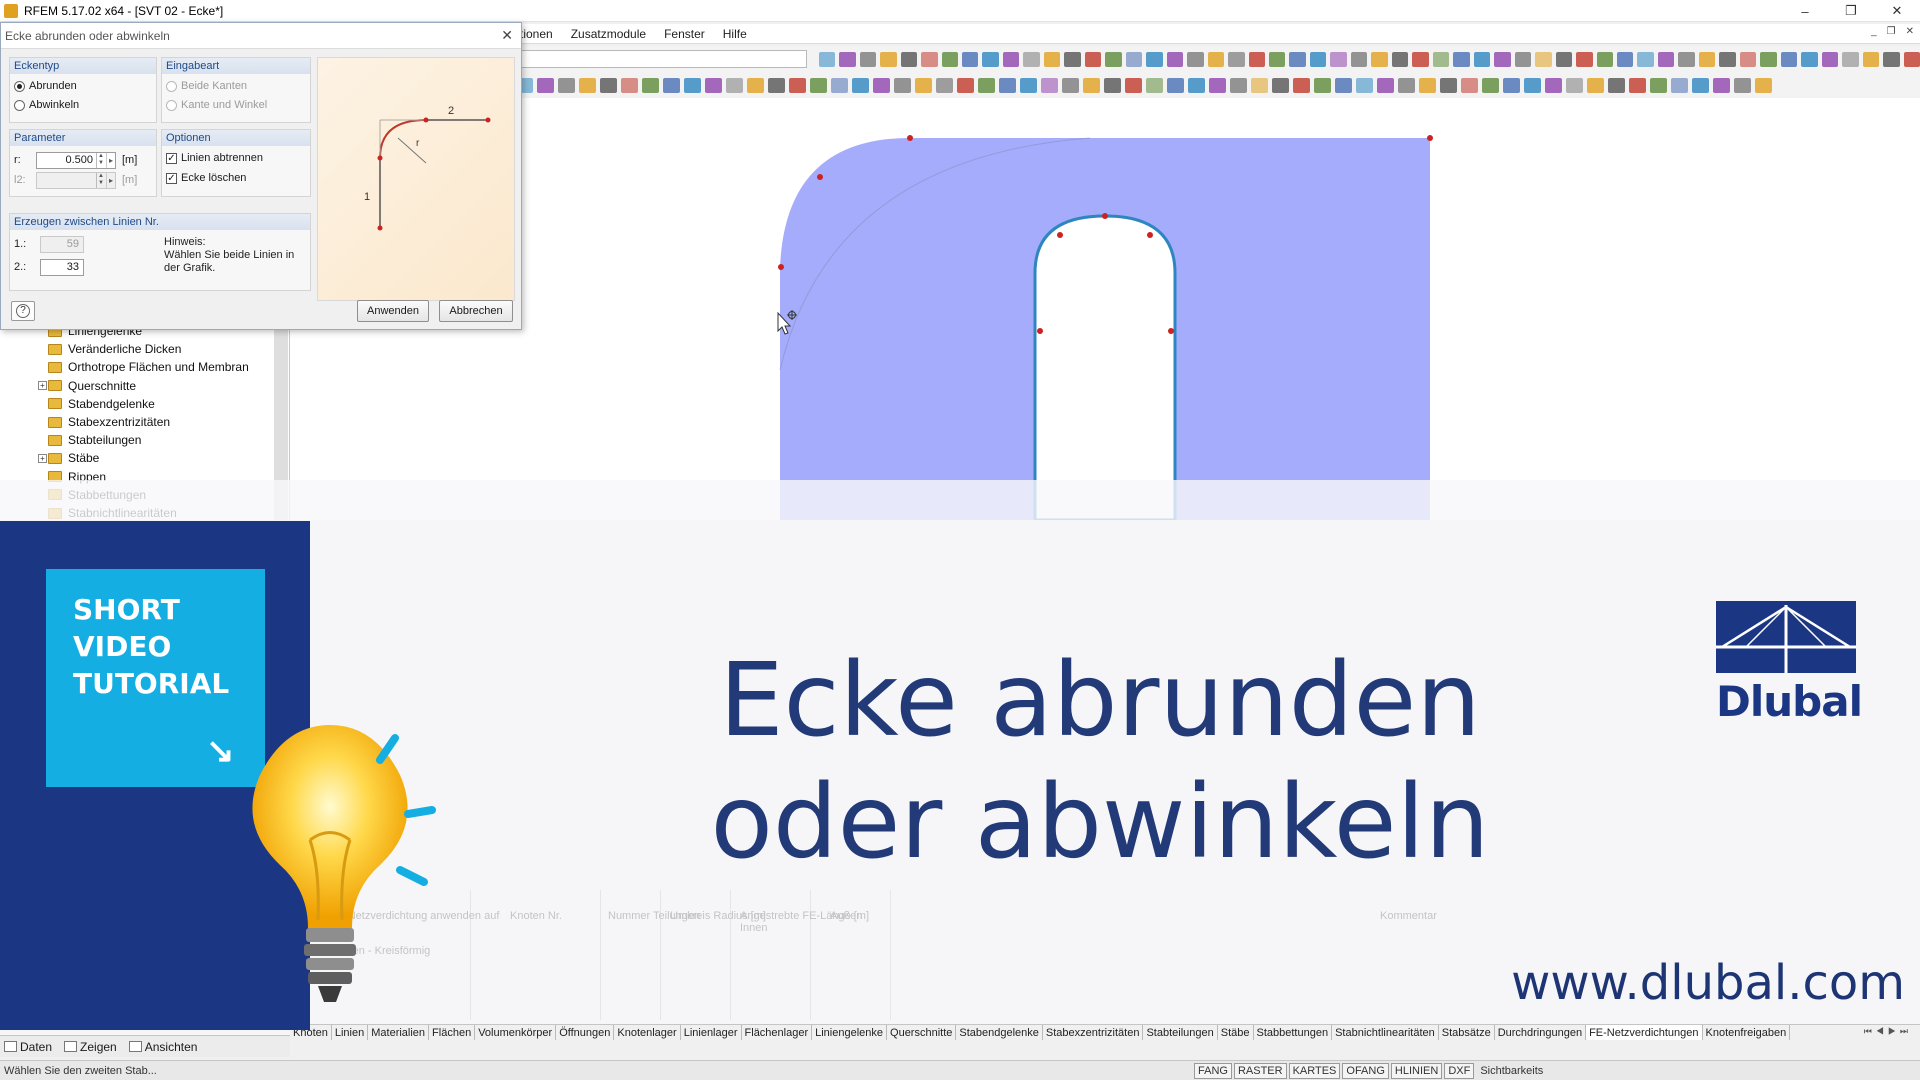 This screenshot has height=1080, width=1920. Describe the element at coordinates (1910, 31) in the screenshot. I see `mdi-close-button: ✕` at that location.